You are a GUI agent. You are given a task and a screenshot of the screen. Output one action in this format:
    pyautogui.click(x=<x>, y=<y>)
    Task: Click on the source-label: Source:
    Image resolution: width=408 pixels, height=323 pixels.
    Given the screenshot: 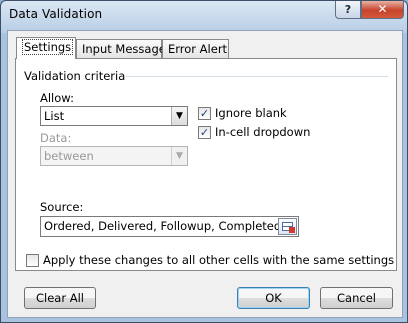 What is the action you would take?
    pyautogui.click(x=62, y=207)
    